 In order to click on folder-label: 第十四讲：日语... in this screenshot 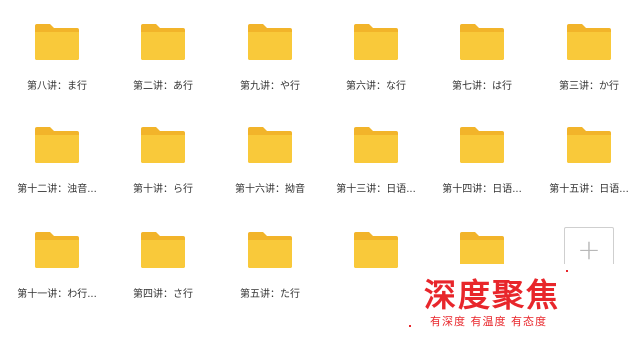, I will do `click(482, 189)`.